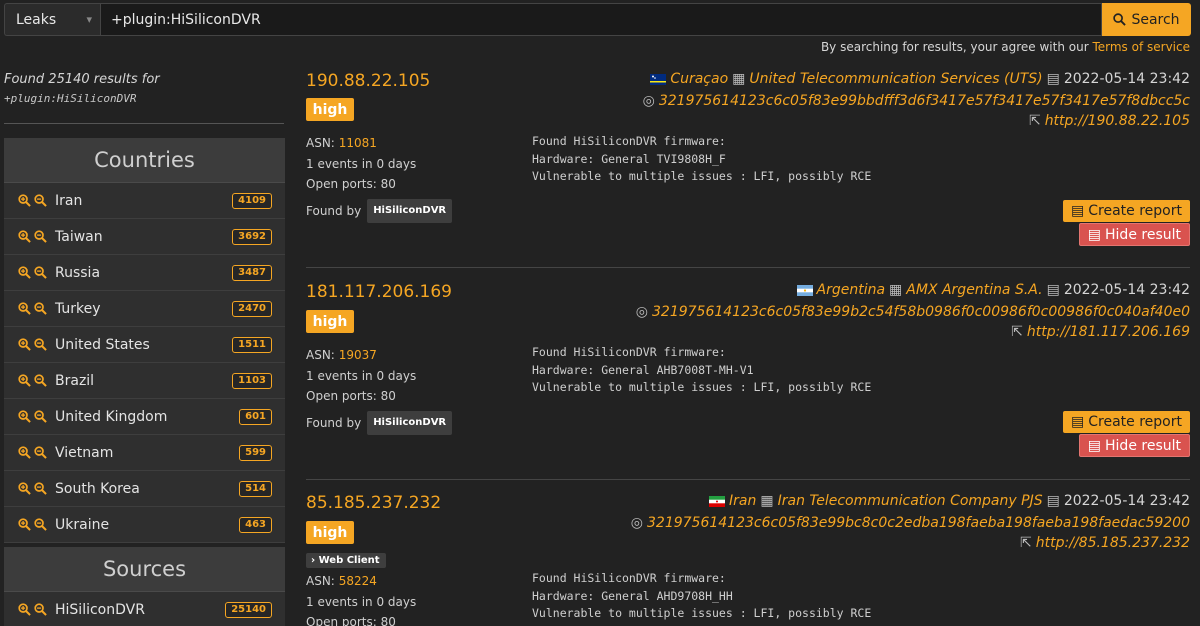 The width and height of the screenshot is (1200, 626). What do you see at coordinates (144, 525) in the screenshot?
I see `countries-facet-item: Ukraine 463` at bounding box center [144, 525].